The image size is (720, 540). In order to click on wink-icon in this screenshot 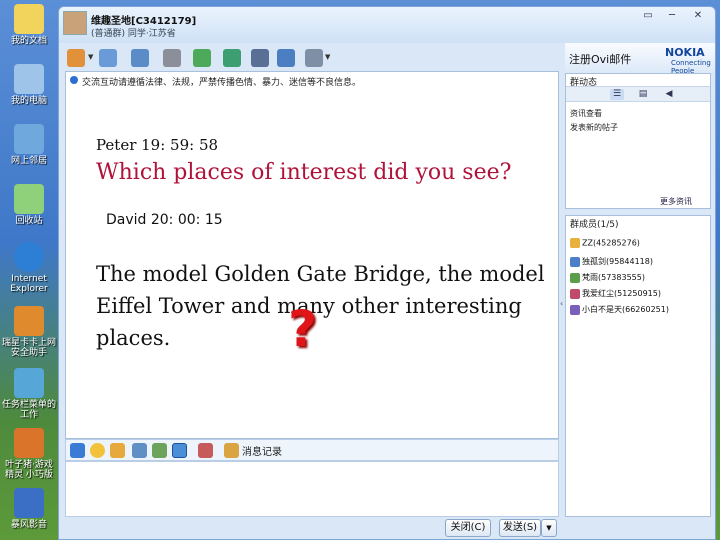, I will do `click(117, 450)`.